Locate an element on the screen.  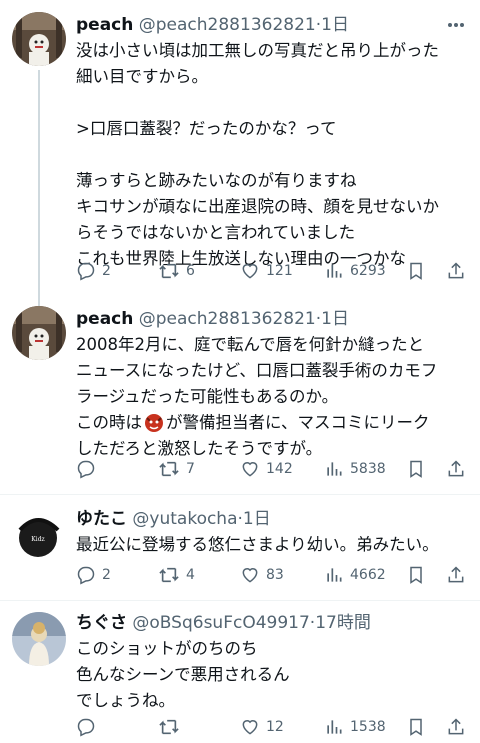
text-segment: この時は is located at coordinates (109, 422).